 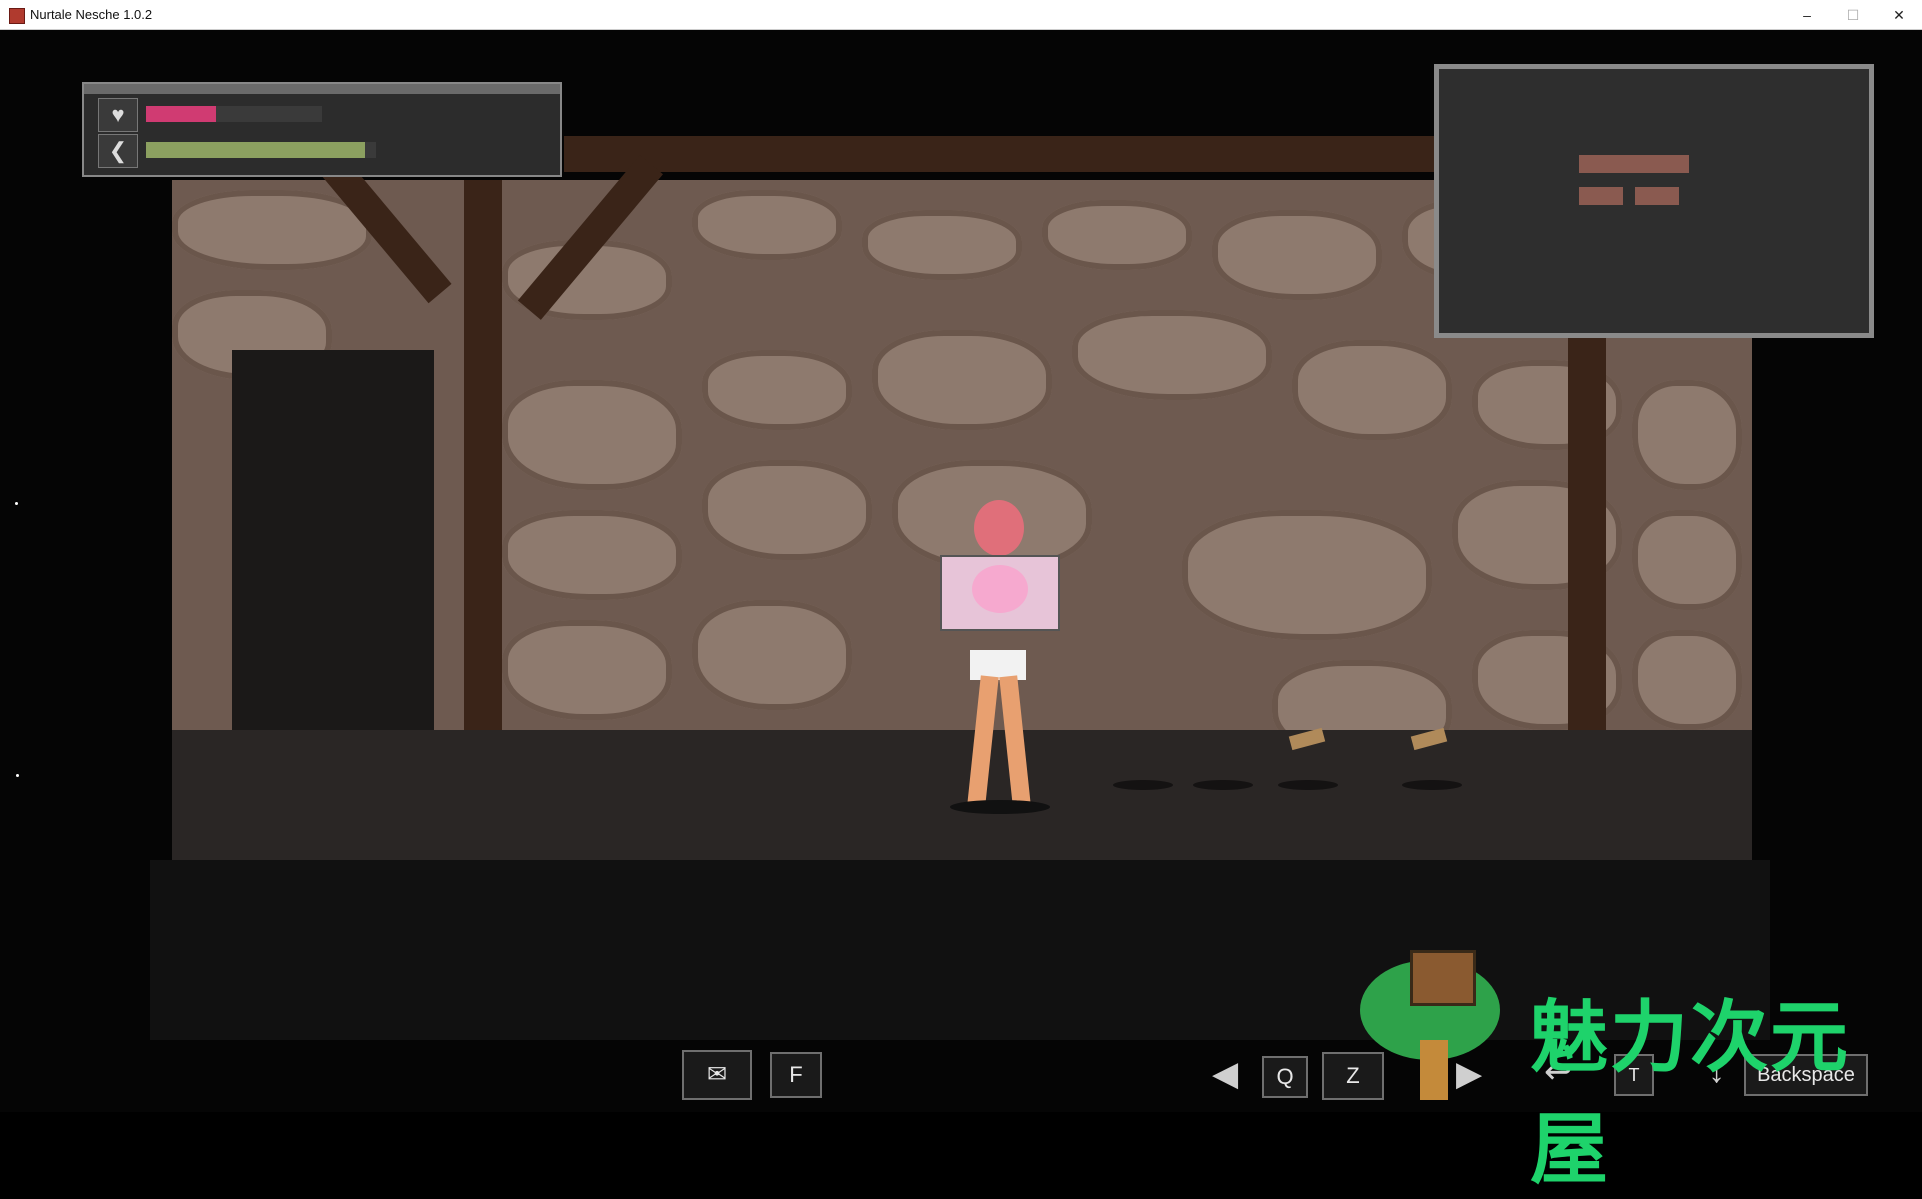 I want to click on minimap, so click(x=1654, y=201).